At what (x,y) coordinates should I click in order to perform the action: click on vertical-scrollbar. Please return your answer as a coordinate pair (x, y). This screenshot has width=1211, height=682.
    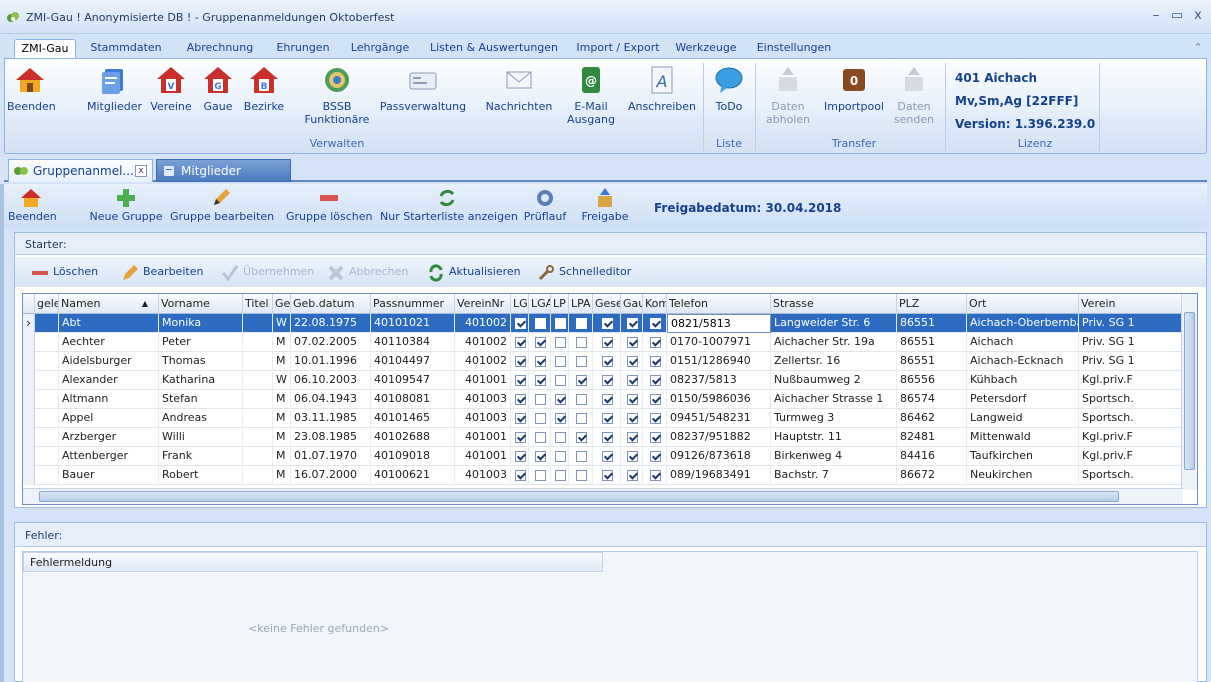
    Looking at the image, I should click on (1189, 392).